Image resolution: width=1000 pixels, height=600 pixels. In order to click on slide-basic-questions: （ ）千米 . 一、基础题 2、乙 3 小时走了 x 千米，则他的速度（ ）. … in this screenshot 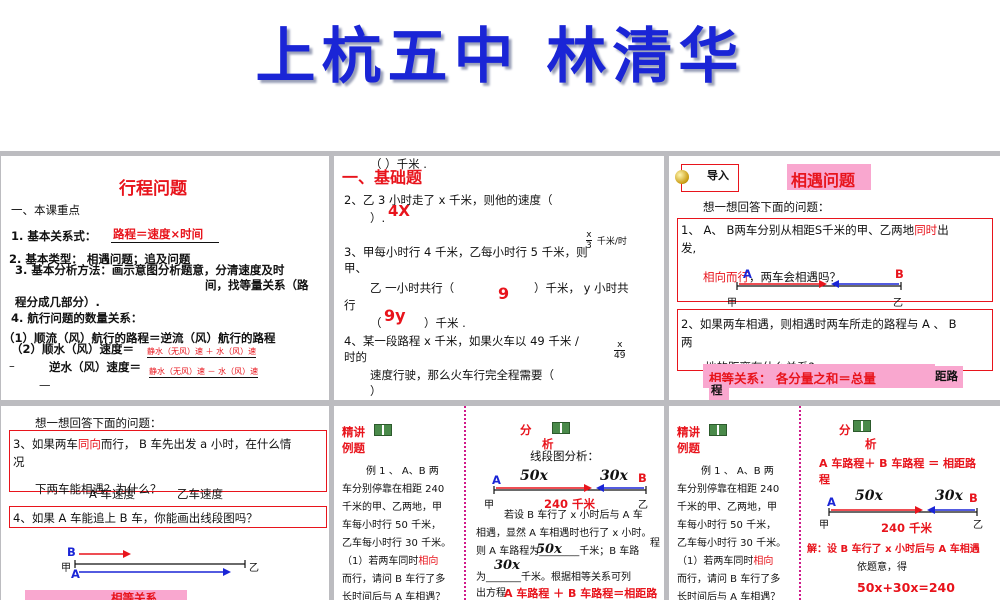, I will do `click(499, 278)`.